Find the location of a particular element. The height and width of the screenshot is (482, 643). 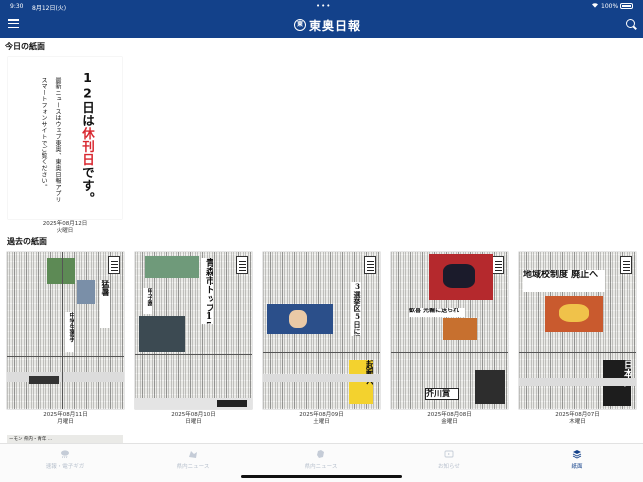

past-paper-weekday: 土曜日 is located at coordinates (321, 422).